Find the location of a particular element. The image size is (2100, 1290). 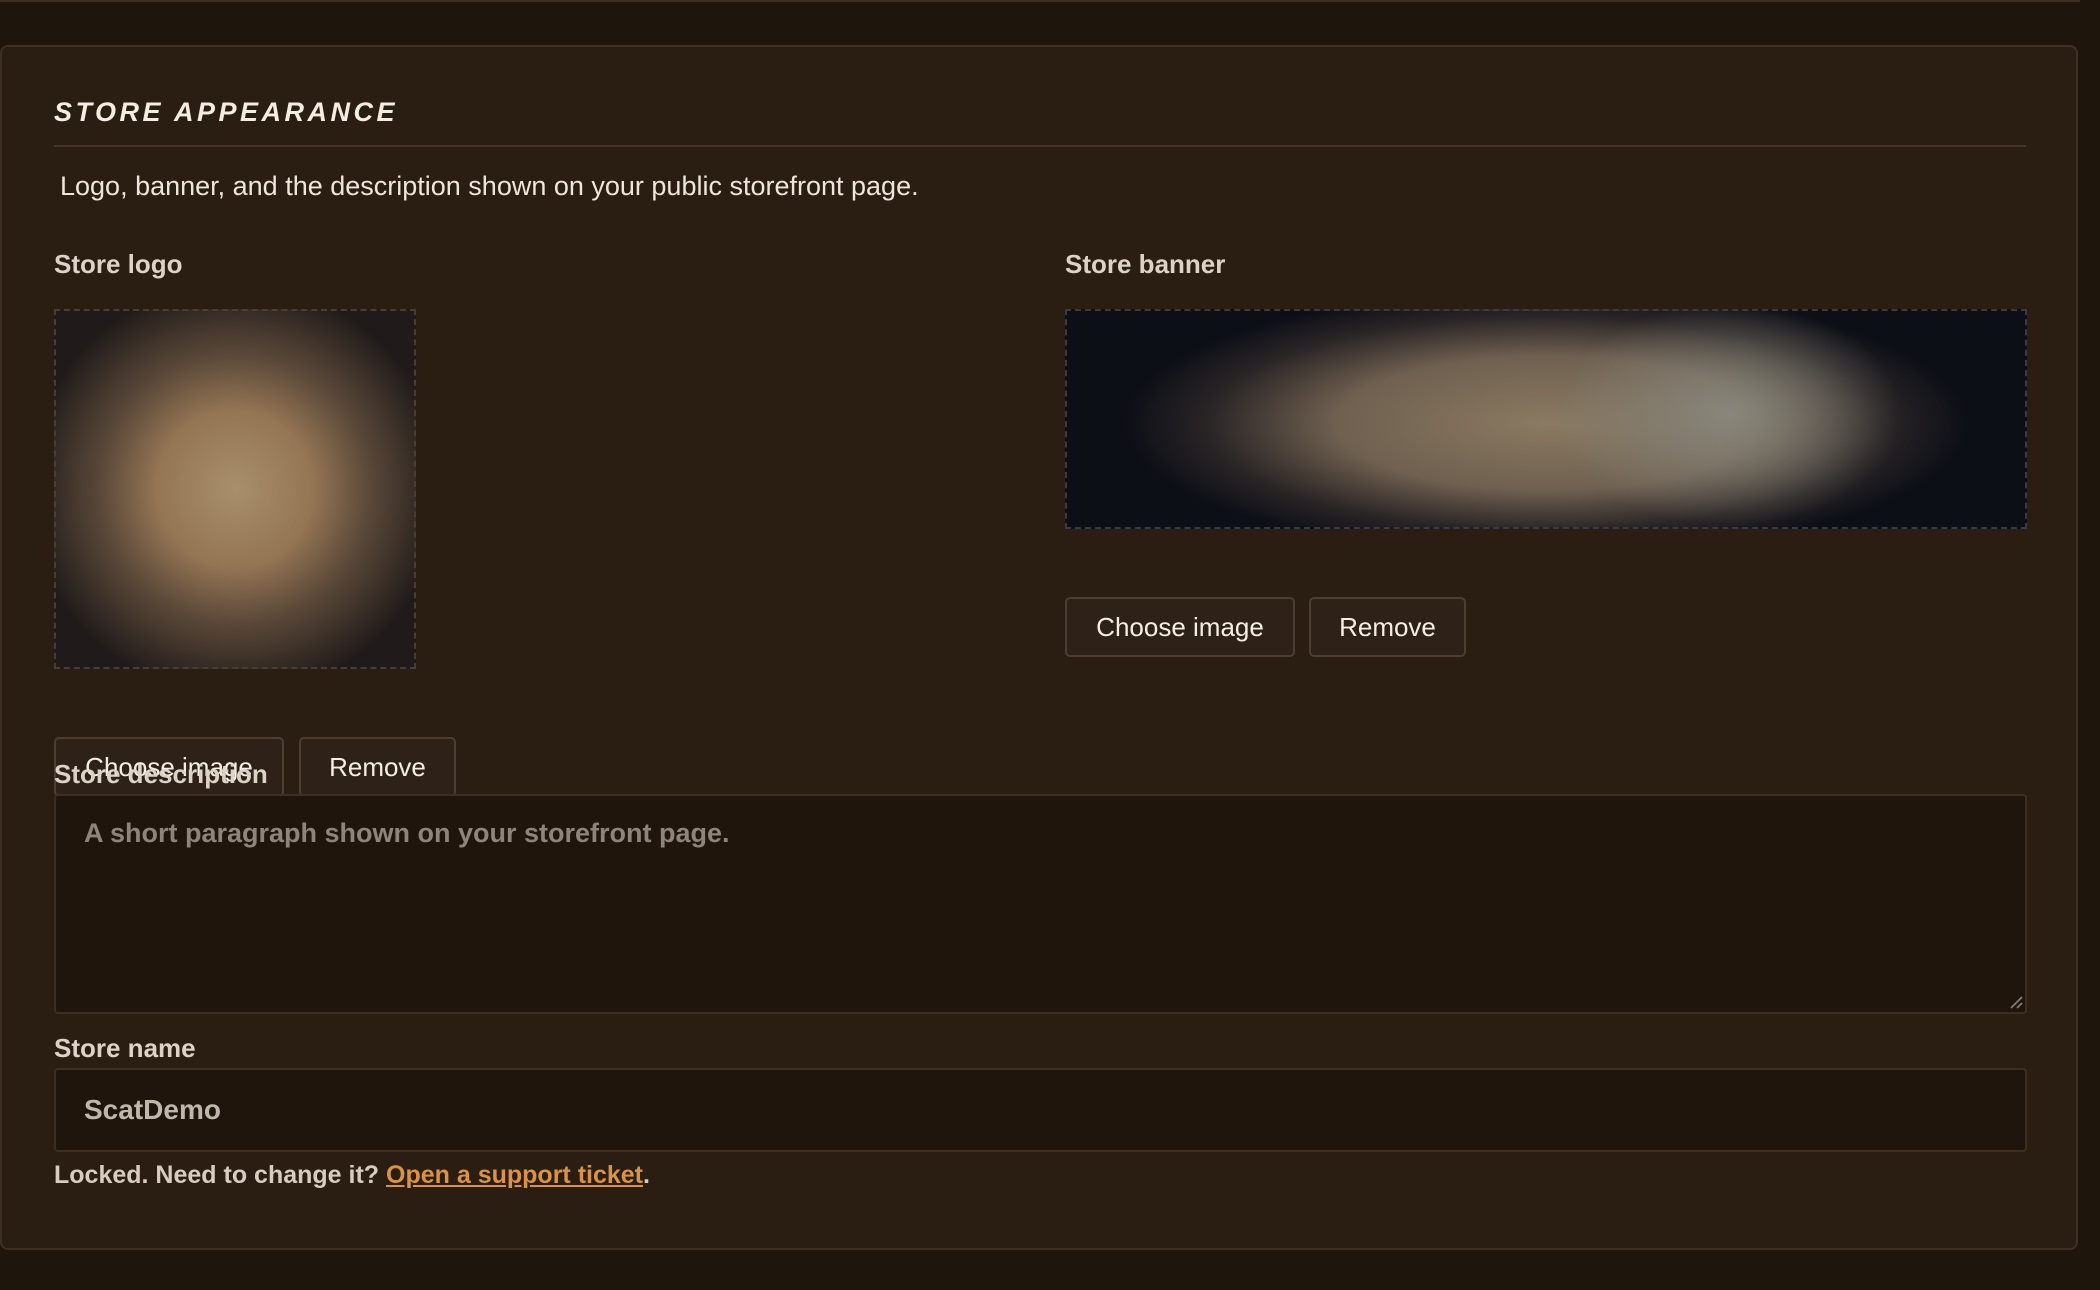

store-logo-preview is located at coordinates (235, 489).